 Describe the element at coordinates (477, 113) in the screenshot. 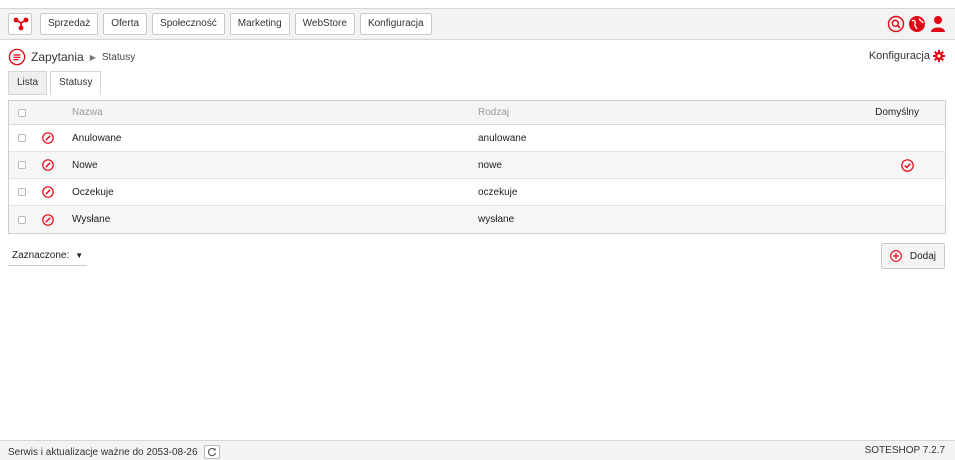

I see `table-header: Nazwa Rodzaj Domyślny` at that location.